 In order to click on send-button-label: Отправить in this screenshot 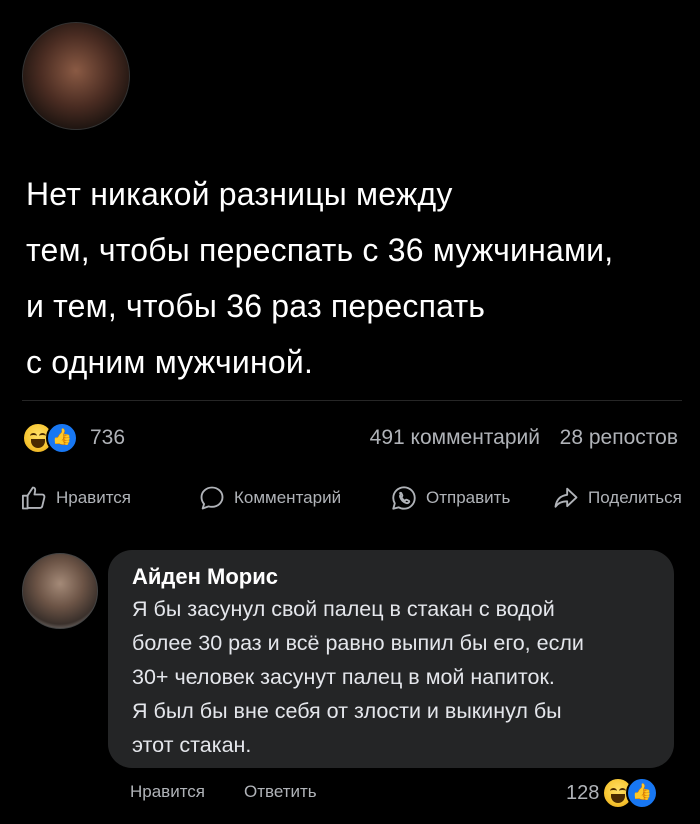, I will do `click(468, 497)`.